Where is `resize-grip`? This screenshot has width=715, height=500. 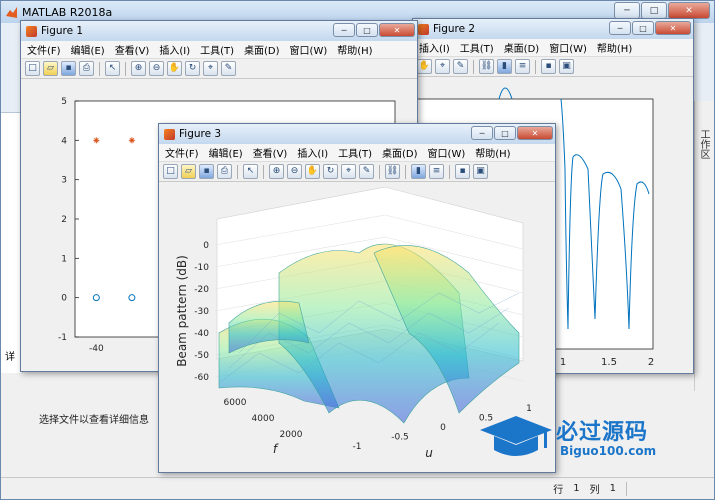
resize-grip is located at coordinates (666, 488).